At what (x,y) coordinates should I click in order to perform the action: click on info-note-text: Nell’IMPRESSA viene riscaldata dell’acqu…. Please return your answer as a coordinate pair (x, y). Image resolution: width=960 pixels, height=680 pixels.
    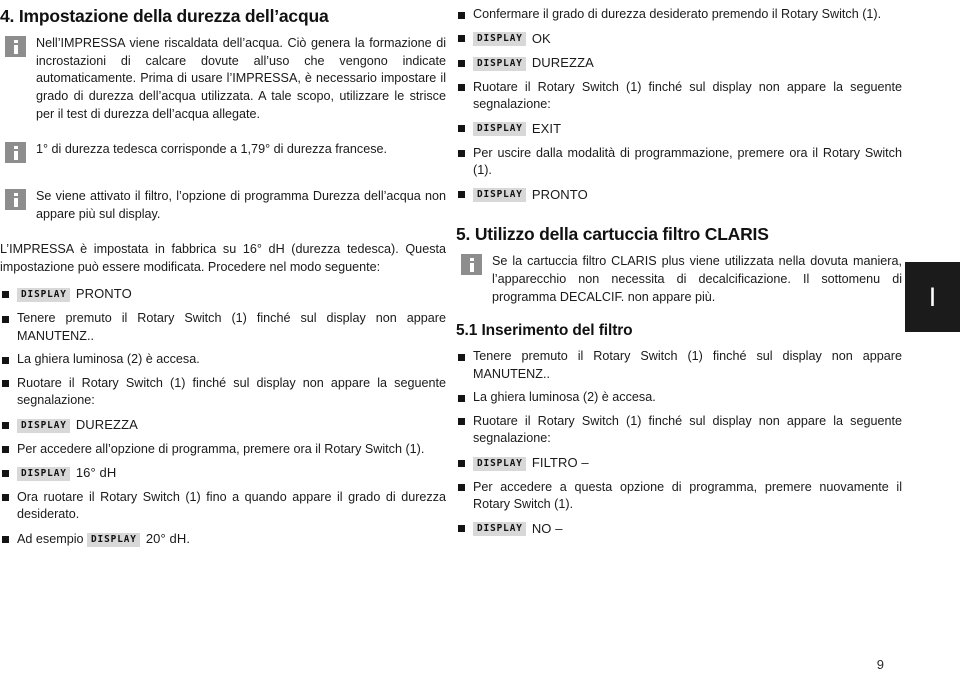
    Looking at the image, I should click on (241, 78).